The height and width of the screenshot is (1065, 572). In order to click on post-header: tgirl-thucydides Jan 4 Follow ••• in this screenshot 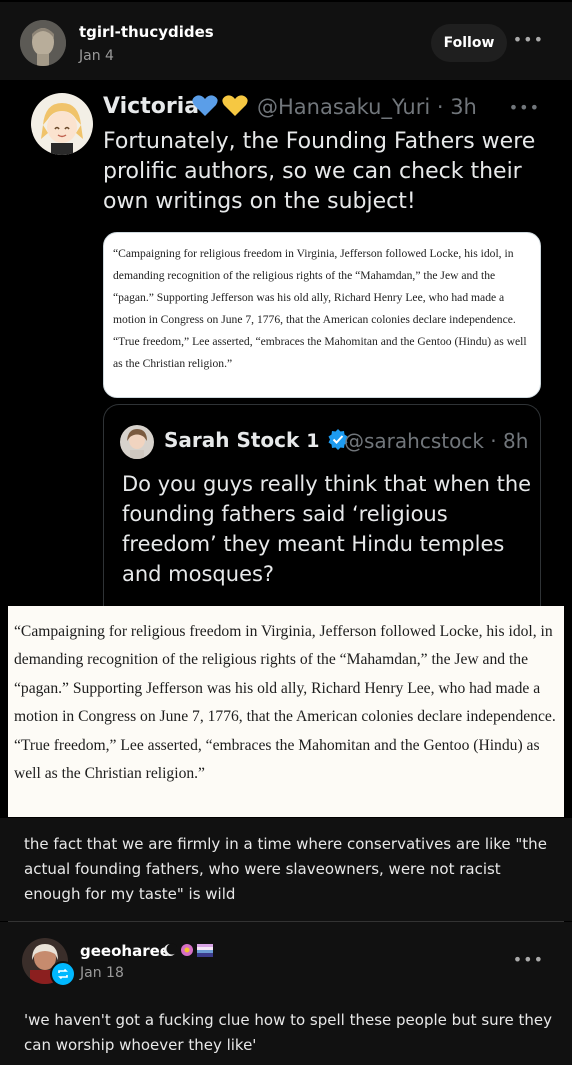, I will do `click(286, 41)`.